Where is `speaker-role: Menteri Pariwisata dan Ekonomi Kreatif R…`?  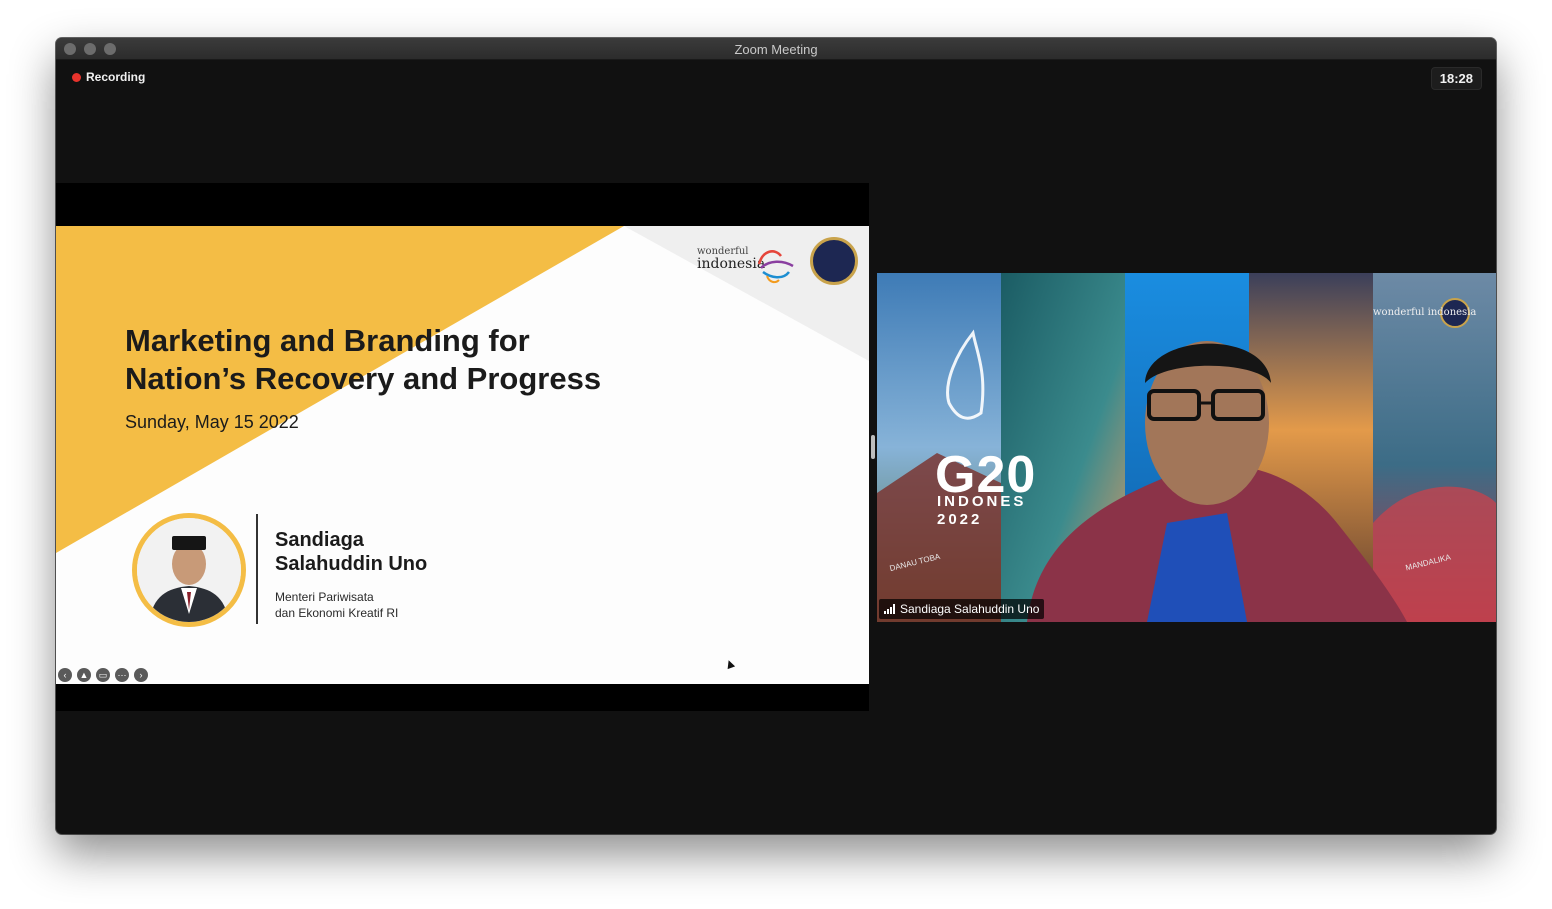 speaker-role: Menteri Pariwisata dan Ekonomi Kreatif R… is located at coordinates (336, 605).